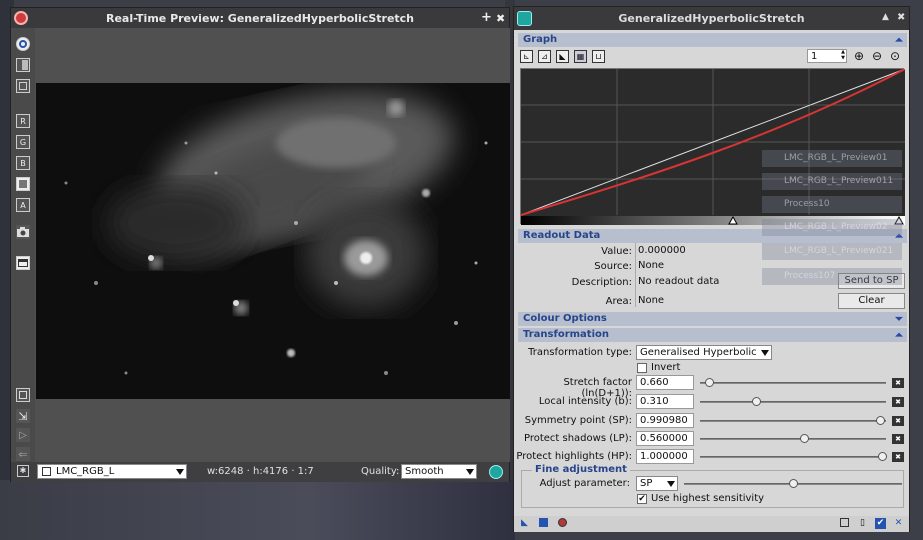 This screenshot has height=540, width=923. What do you see at coordinates (23, 454) in the screenshot?
I see `back-arrow-icon: ⇐` at bounding box center [23, 454].